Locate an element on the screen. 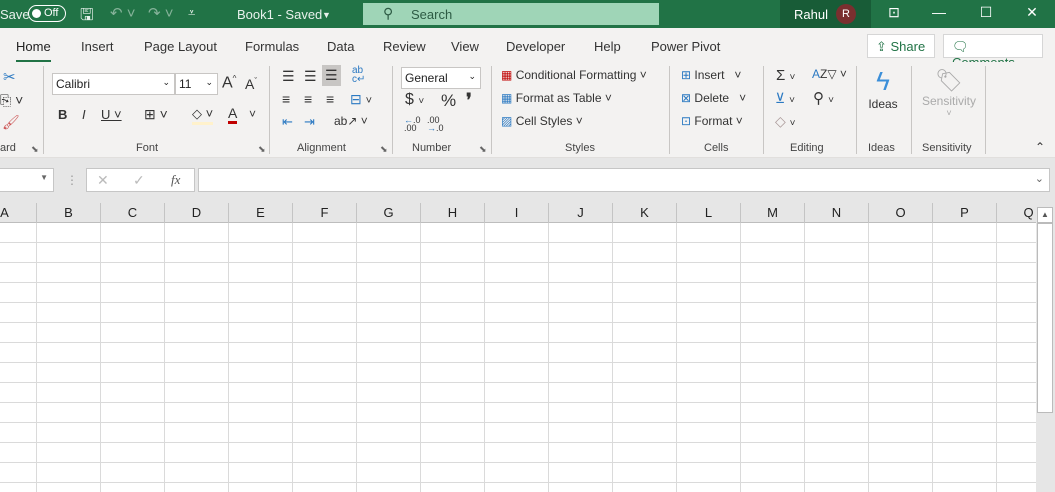 The width and height of the screenshot is (1055, 492). vertical-scrollbar: ▲ is located at coordinates (1045, 347).